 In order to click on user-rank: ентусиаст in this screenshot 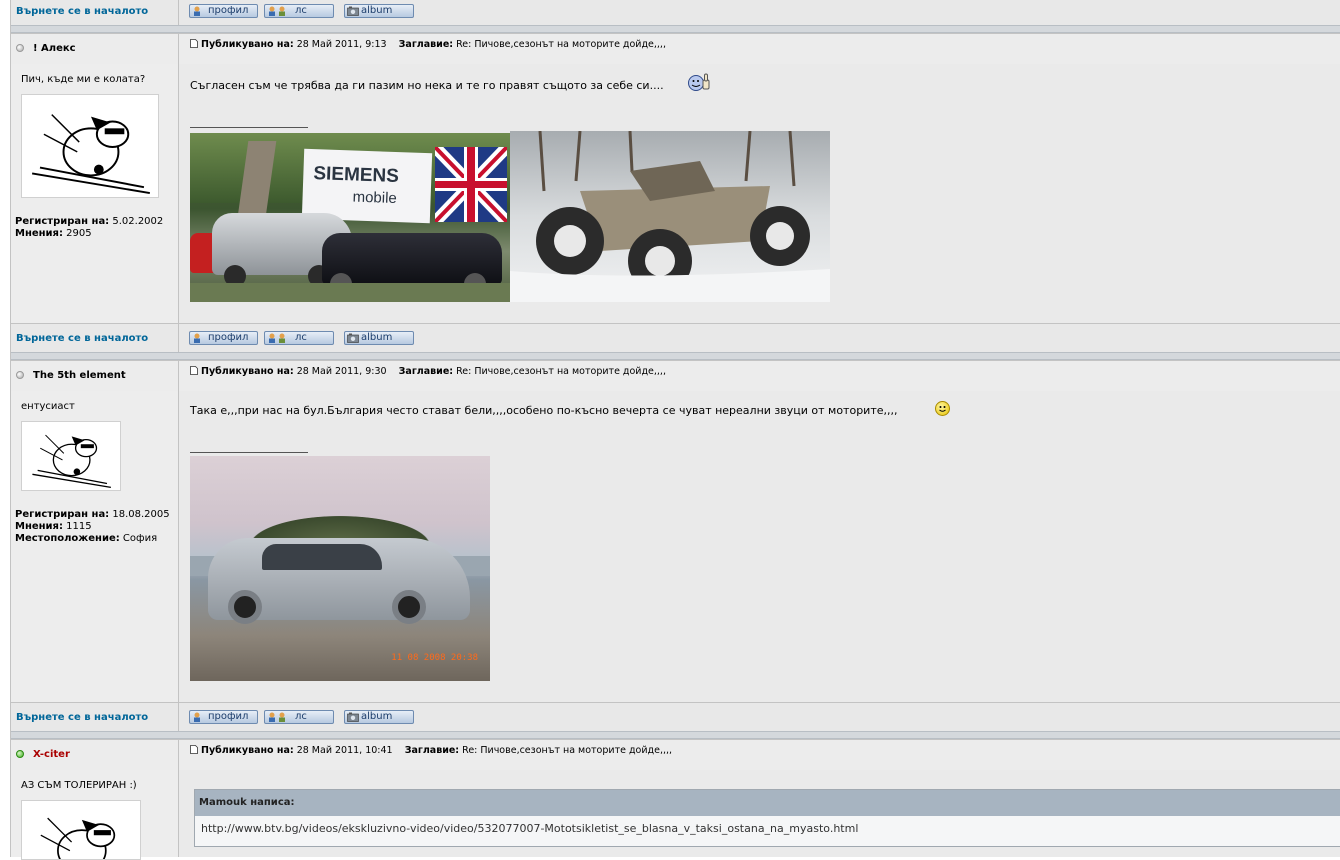, I will do `click(48, 406)`.